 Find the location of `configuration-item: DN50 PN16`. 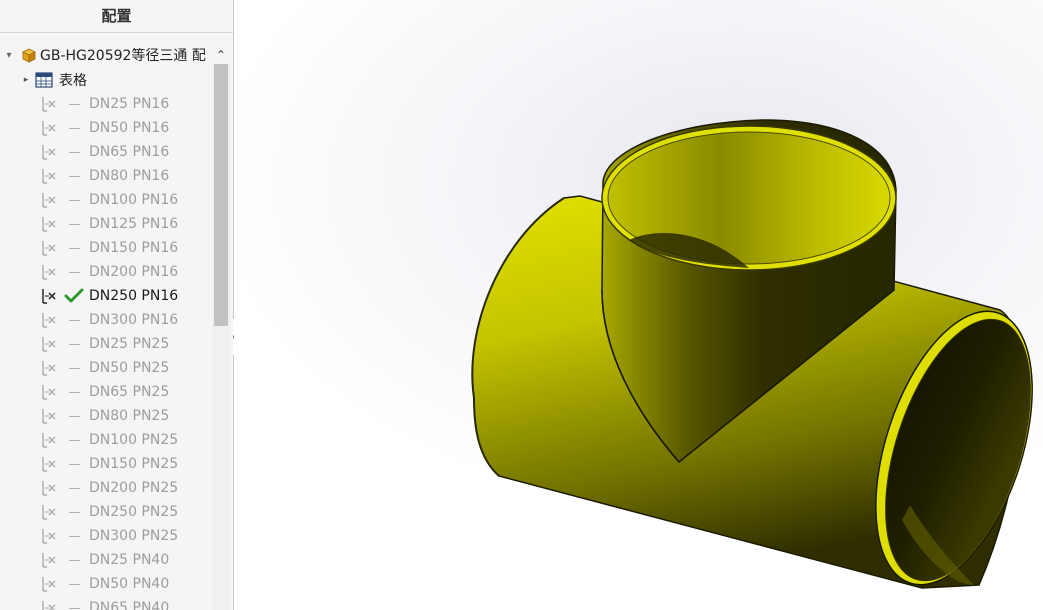

configuration-item: DN50 PN16 is located at coordinates (106, 128).